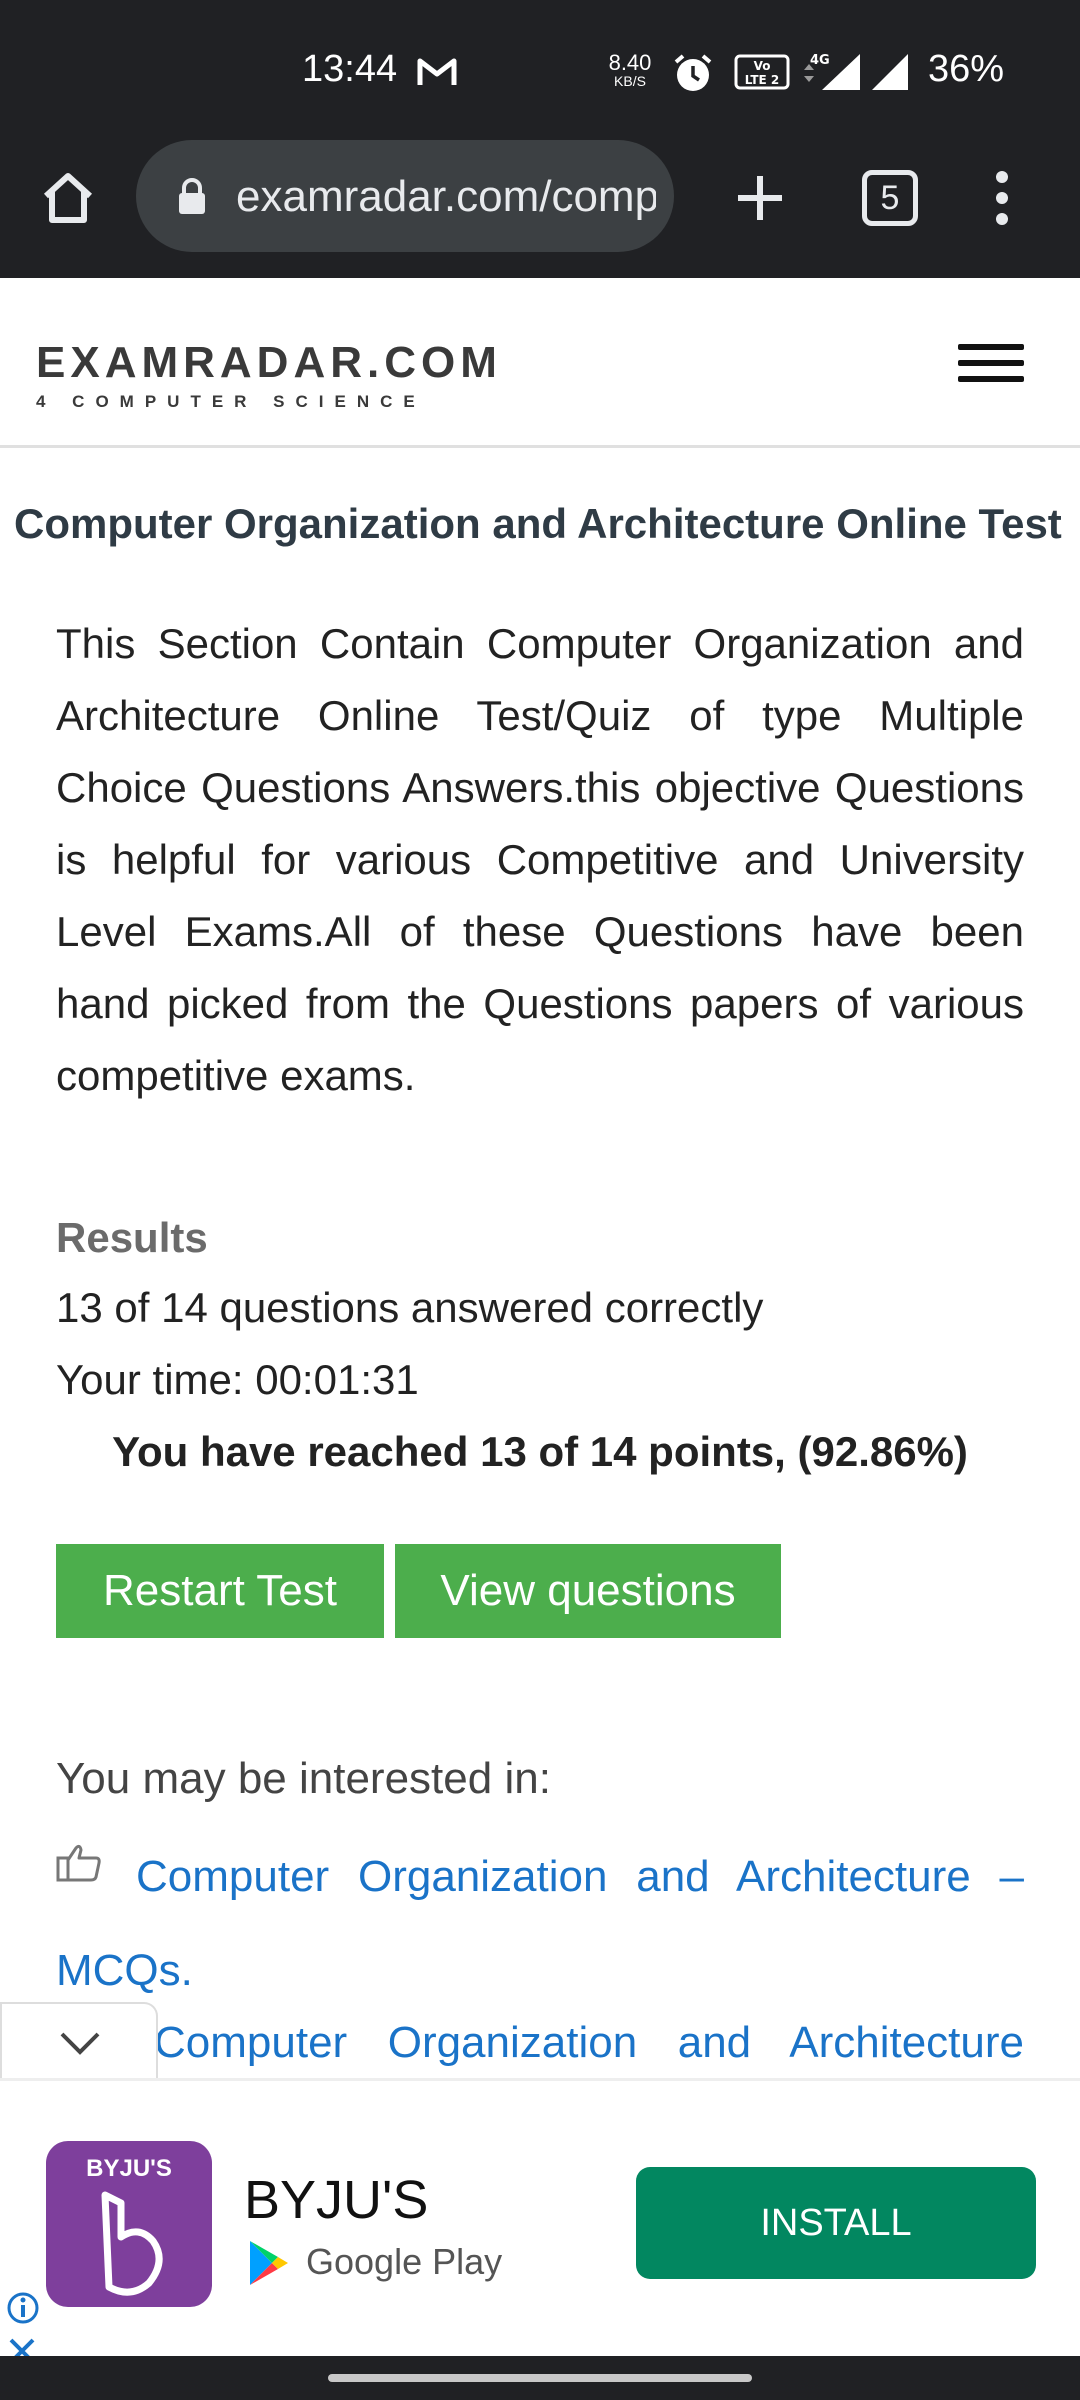  I want to click on alarm-icon, so click(693, 72).